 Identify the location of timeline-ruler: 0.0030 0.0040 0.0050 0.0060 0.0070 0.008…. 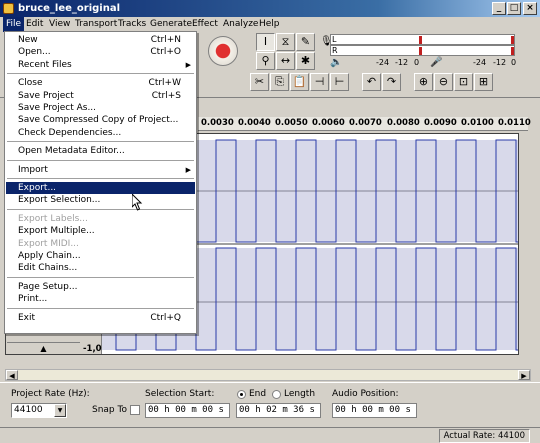
(364, 124).